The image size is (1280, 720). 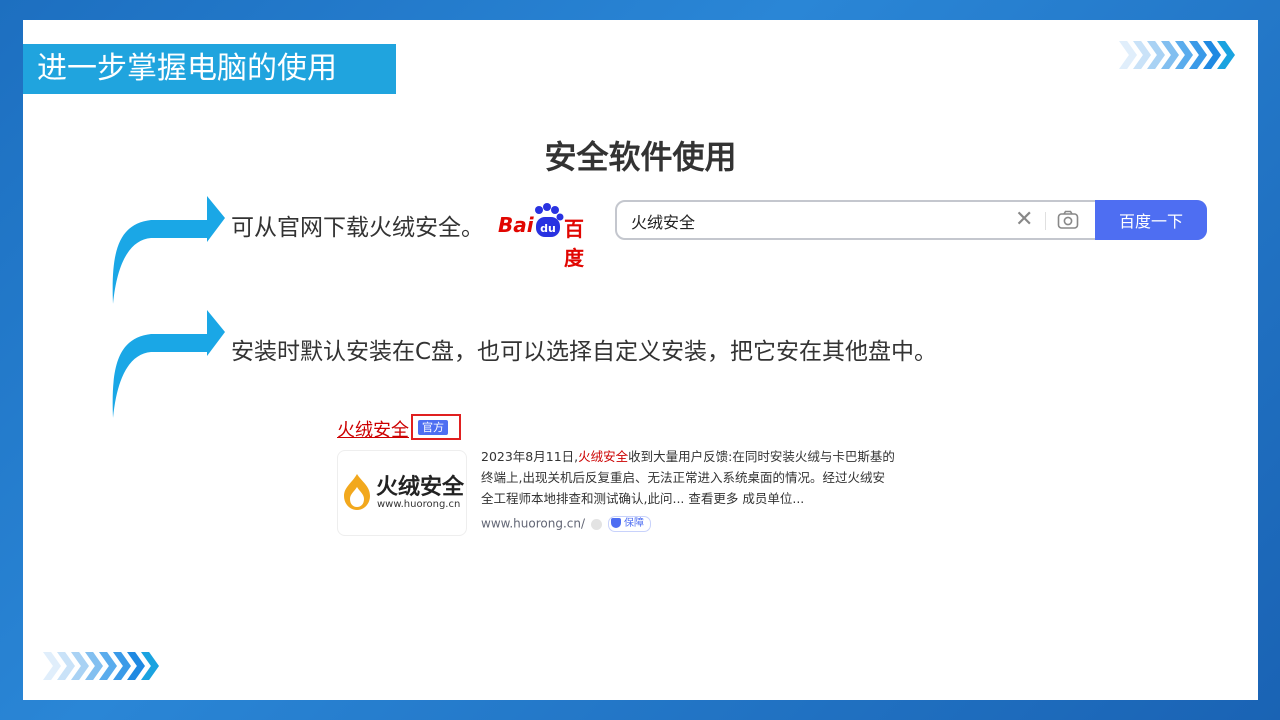 What do you see at coordinates (433, 427) in the screenshot?
I see `official-badge: 官方` at bounding box center [433, 427].